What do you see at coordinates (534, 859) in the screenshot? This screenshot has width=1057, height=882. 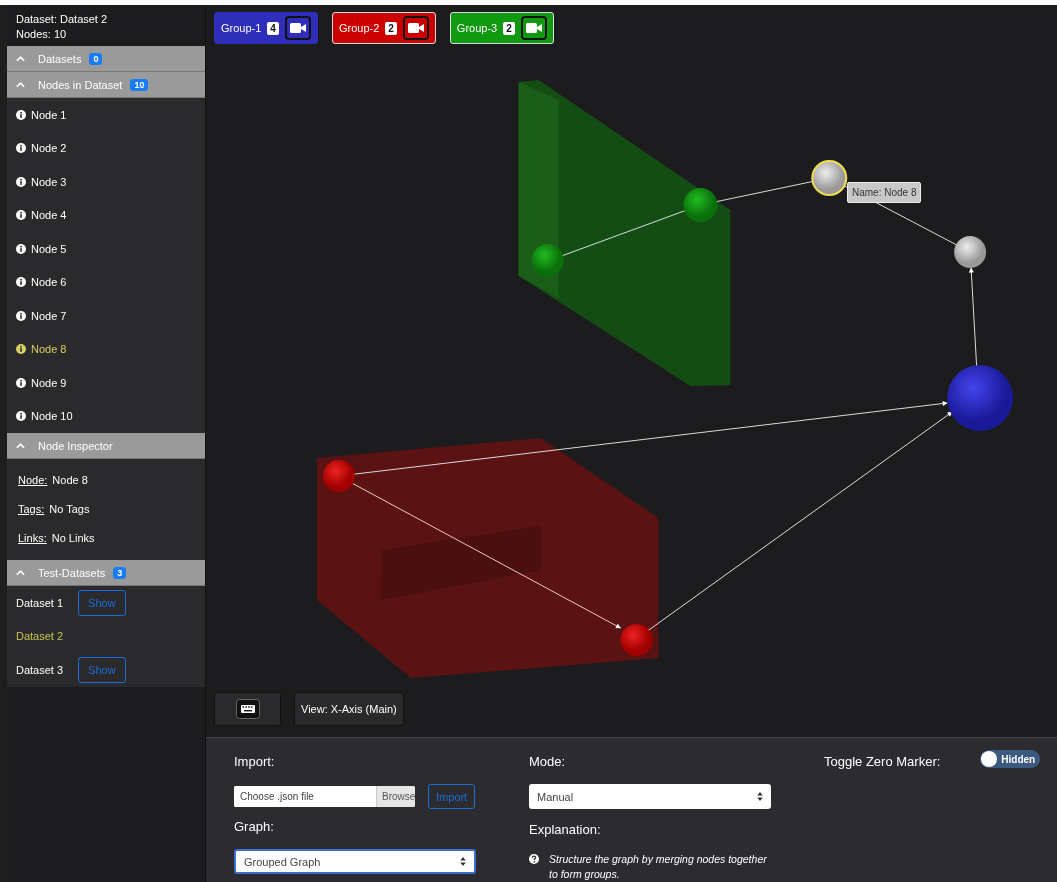 I see `help-icon` at bounding box center [534, 859].